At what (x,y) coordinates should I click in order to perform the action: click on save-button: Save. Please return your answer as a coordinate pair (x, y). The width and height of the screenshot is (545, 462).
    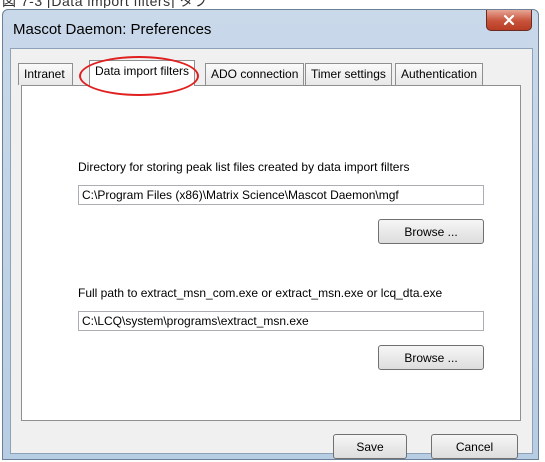
    Looking at the image, I should click on (370, 446).